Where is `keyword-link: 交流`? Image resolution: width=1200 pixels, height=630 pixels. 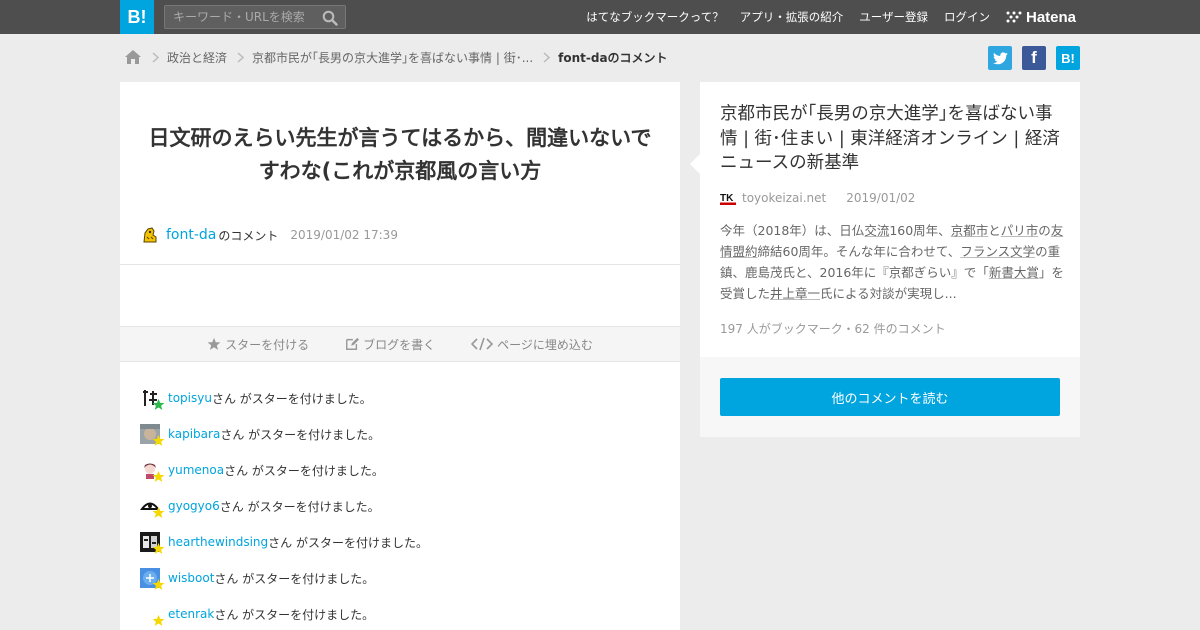 keyword-link: 交流 is located at coordinates (876, 230).